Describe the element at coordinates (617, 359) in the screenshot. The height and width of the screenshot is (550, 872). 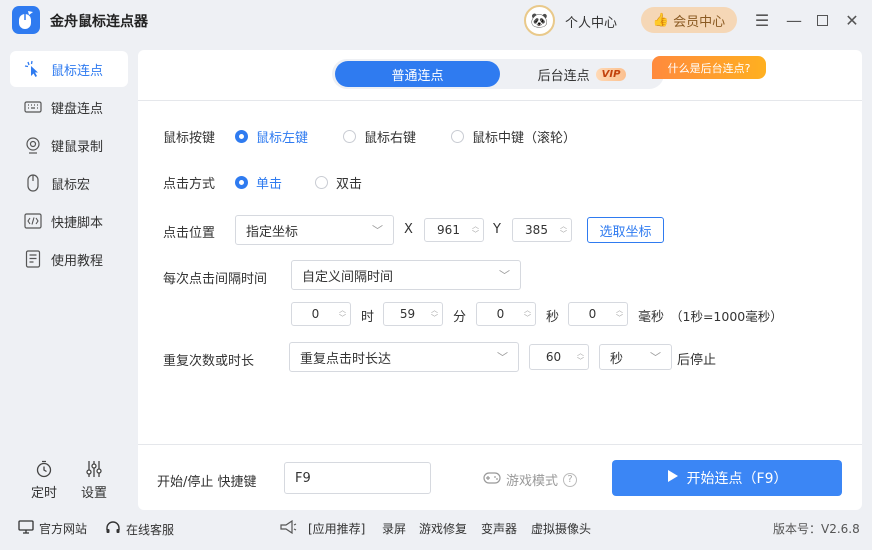
I see `select-value: 秒` at that location.